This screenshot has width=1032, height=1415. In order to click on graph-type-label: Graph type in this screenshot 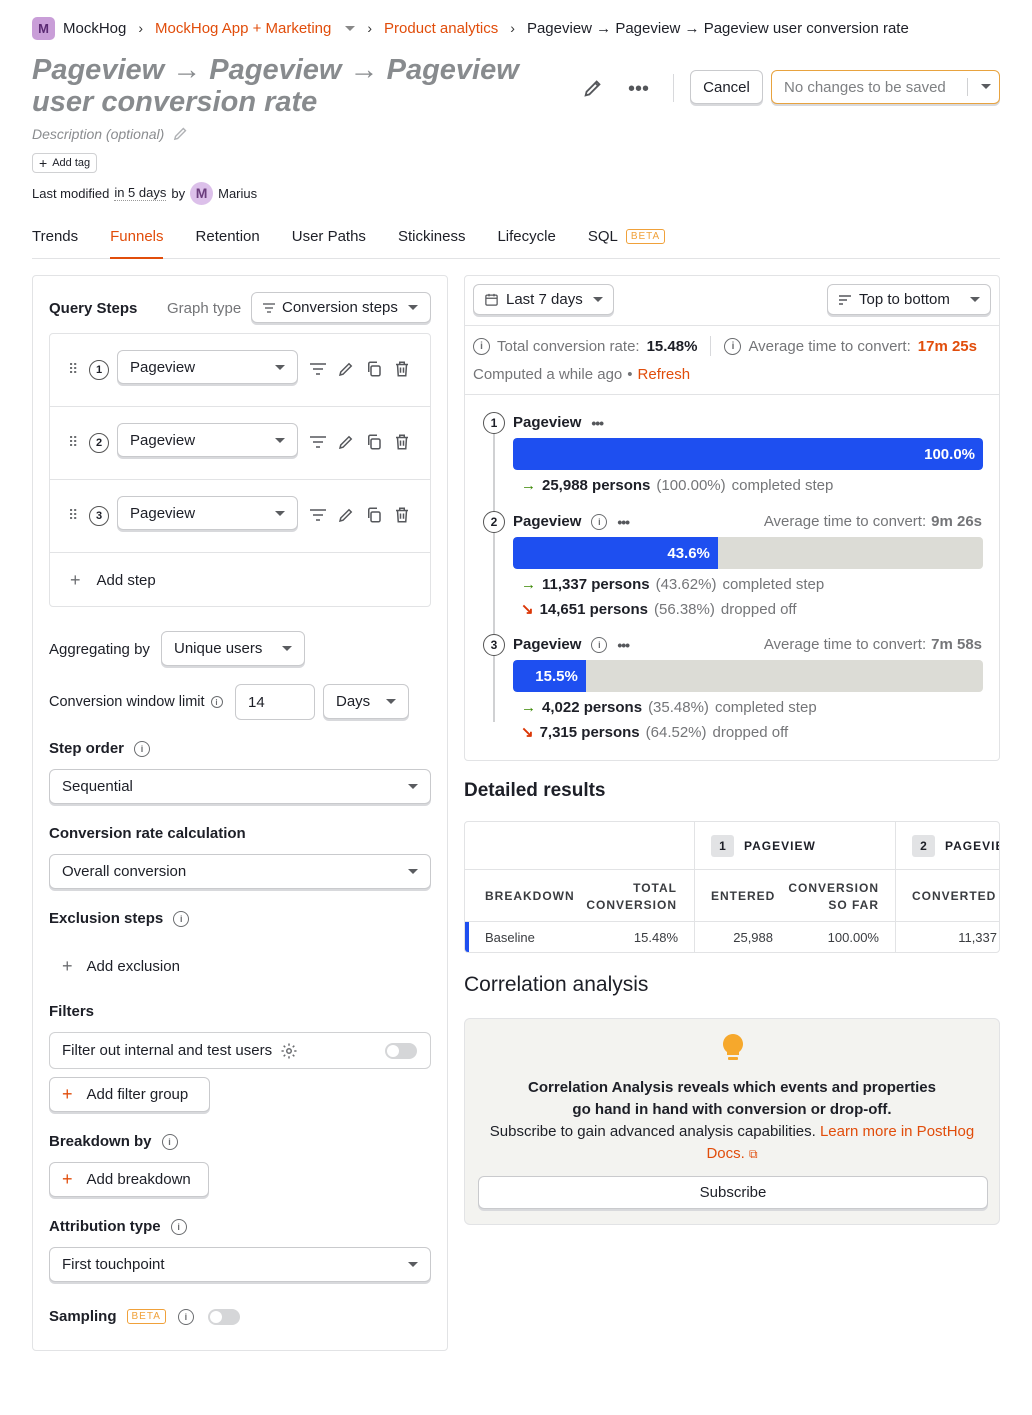, I will do `click(204, 308)`.